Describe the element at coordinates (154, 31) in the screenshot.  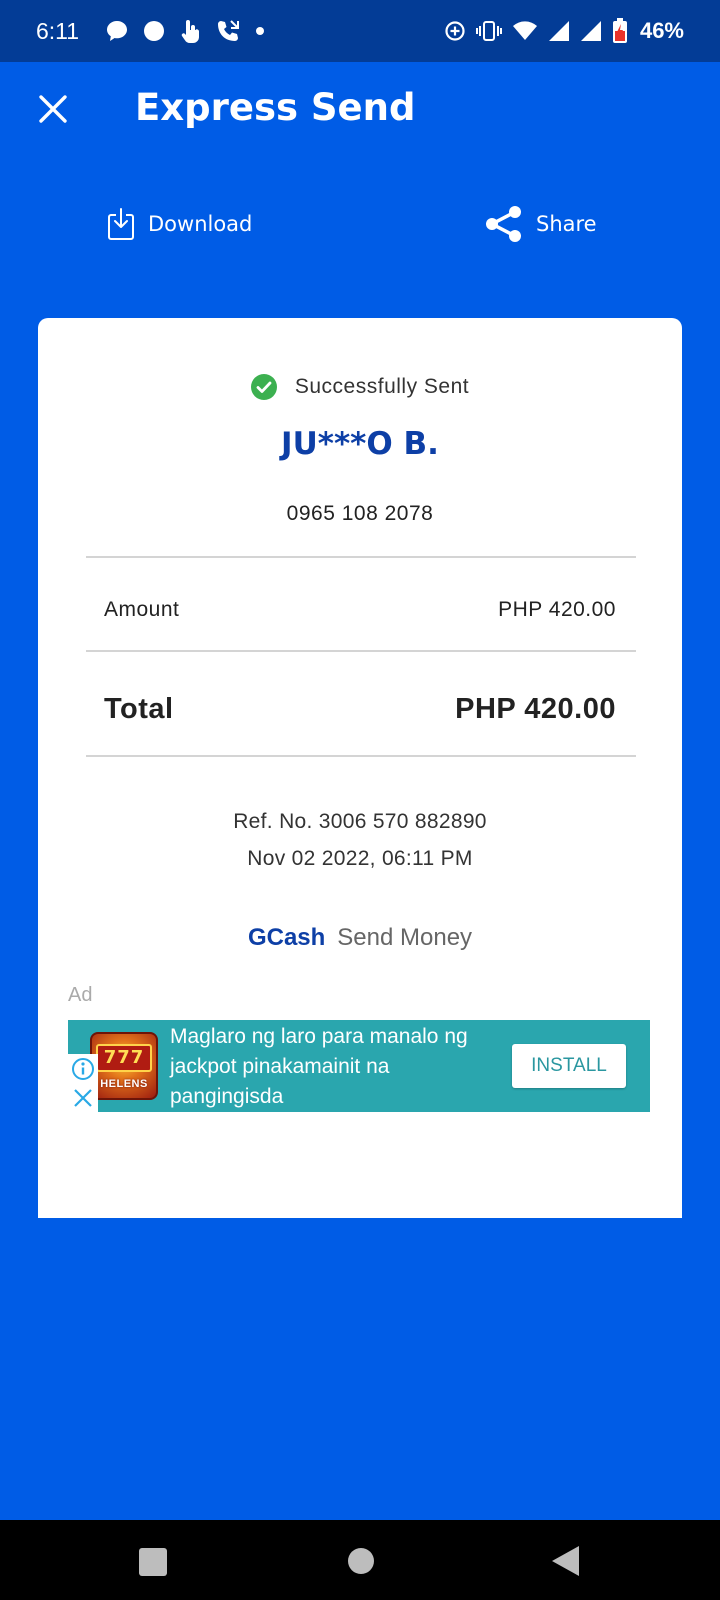
I see `circle-notification-icon` at that location.